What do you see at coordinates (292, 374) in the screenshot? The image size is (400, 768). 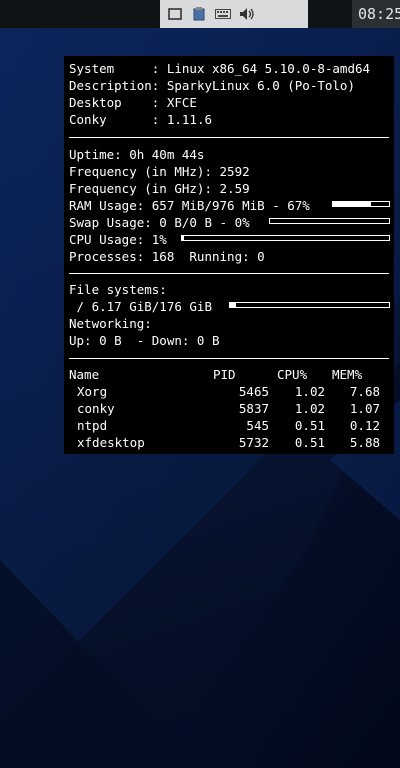 I see `header-cpu: CPU%` at bounding box center [292, 374].